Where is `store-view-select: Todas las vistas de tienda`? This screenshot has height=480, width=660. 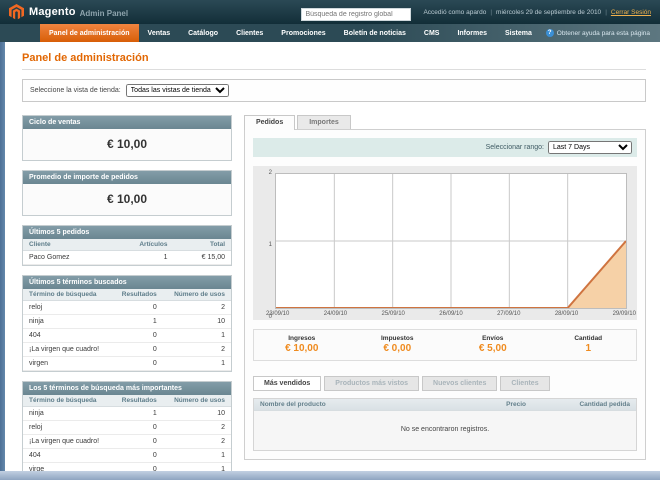 store-view-select: Todas las vistas de tienda is located at coordinates (177, 90).